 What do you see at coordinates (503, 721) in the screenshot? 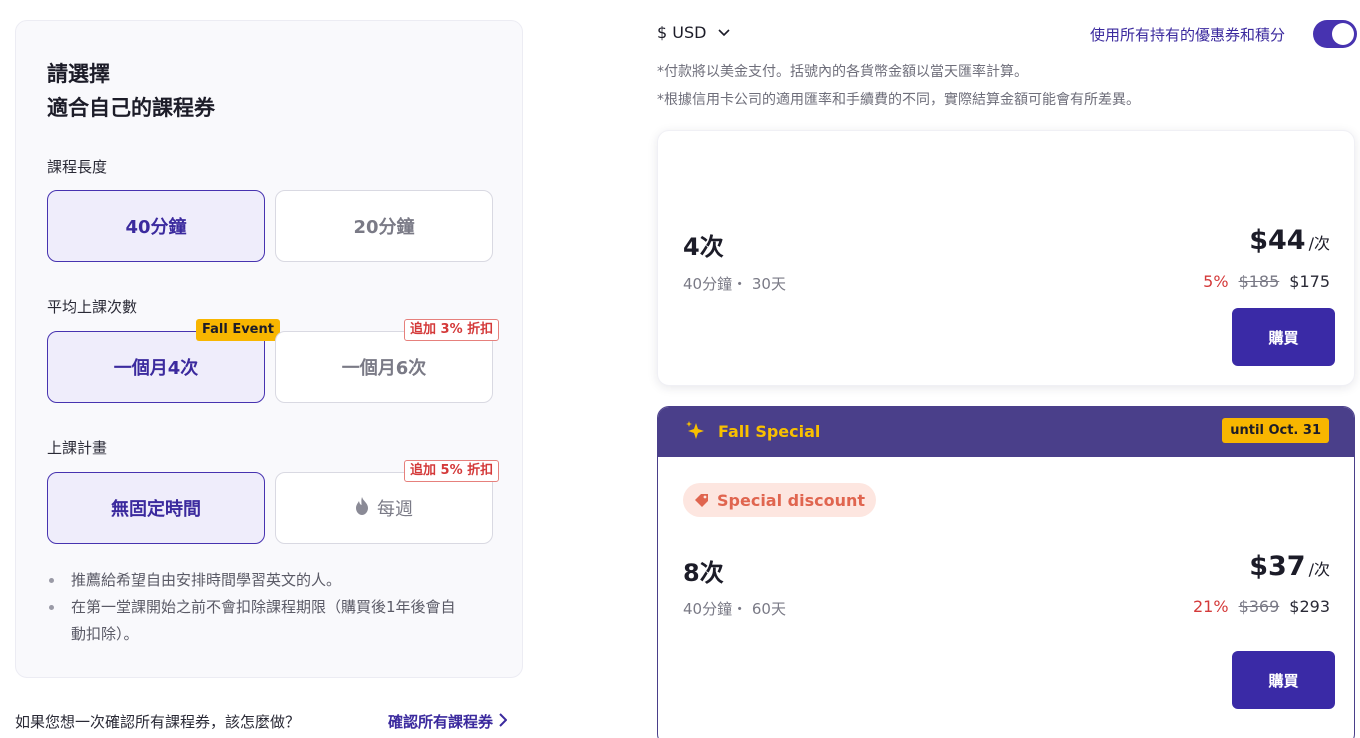
I see `chevron-right-icon` at bounding box center [503, 721].